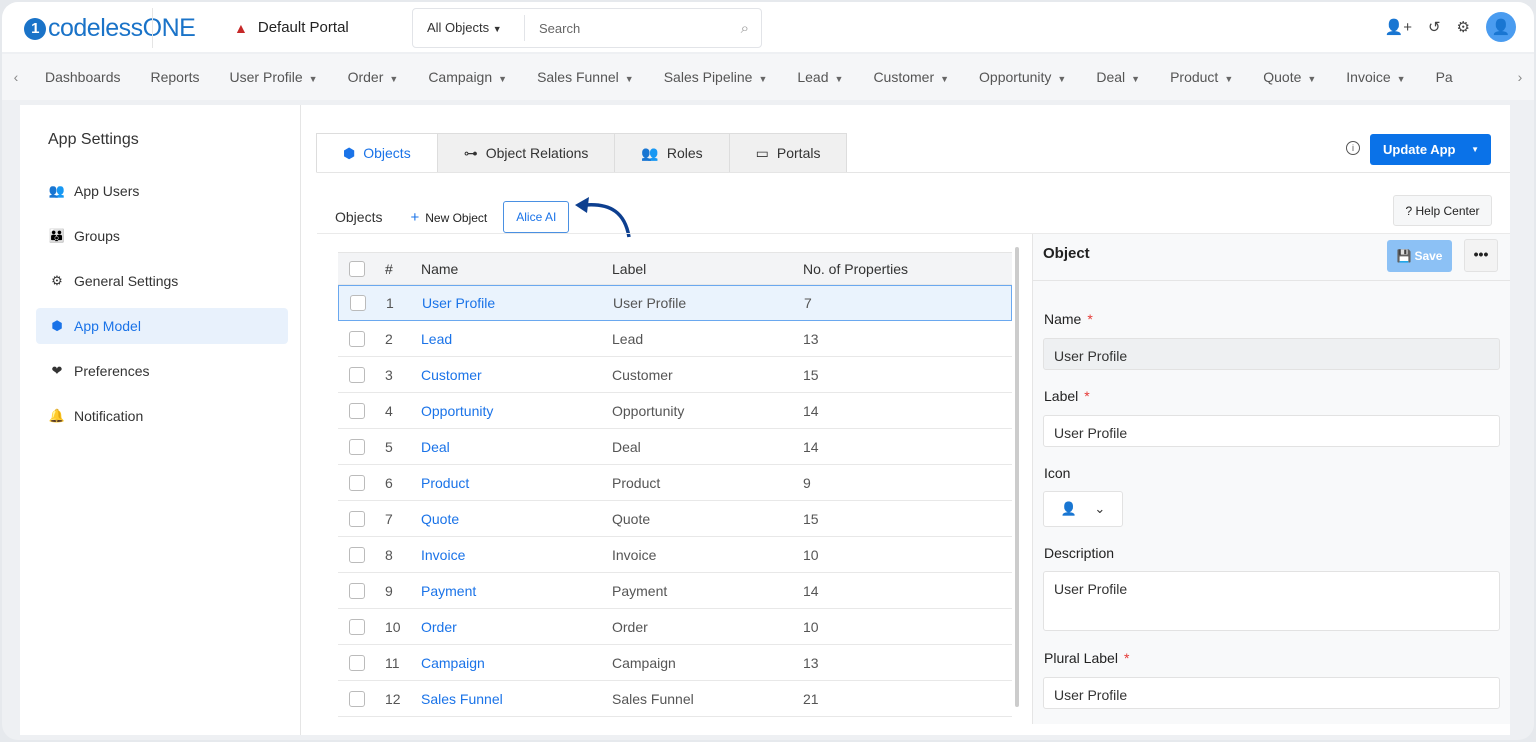  What do you see at coordinates (675, 375) in the screenshot?
I see `table-row: 3 Customer Customer 15` at bounding box center [675, 375].